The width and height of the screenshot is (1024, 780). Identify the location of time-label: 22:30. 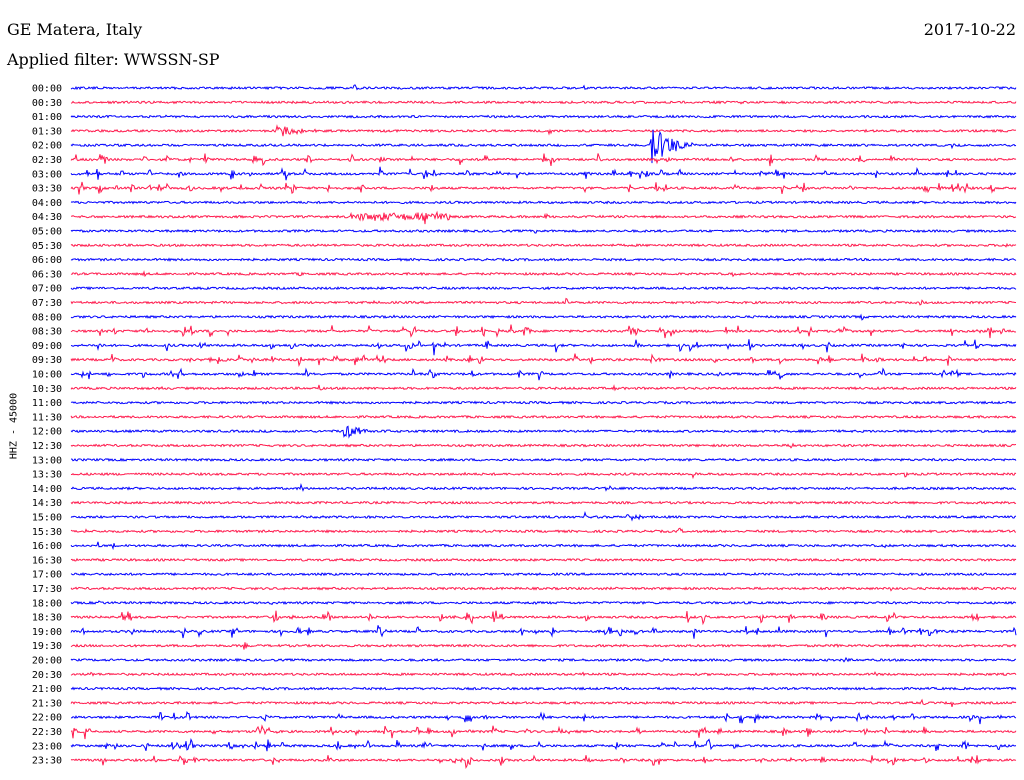
(47, 732).